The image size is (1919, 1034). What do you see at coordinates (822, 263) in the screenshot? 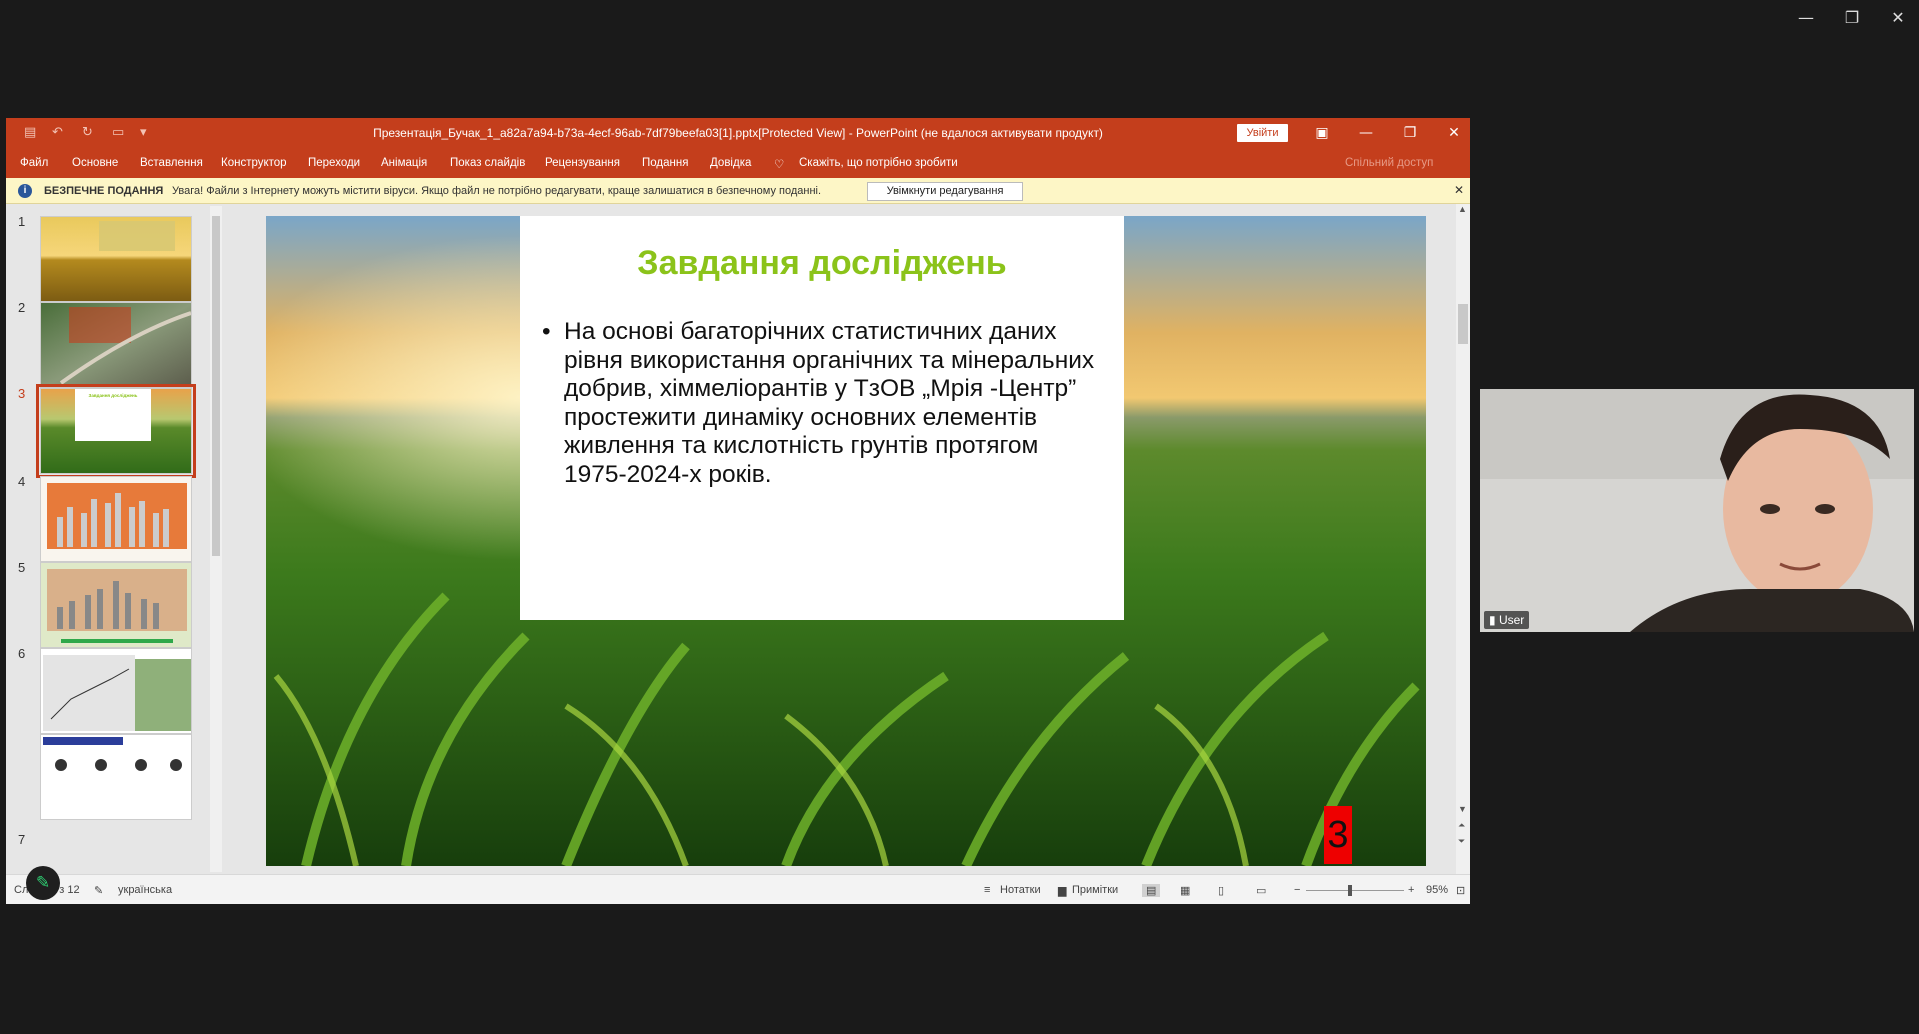
I see `slide-title: Завдання досліджень` at bounding box center [822, 263].